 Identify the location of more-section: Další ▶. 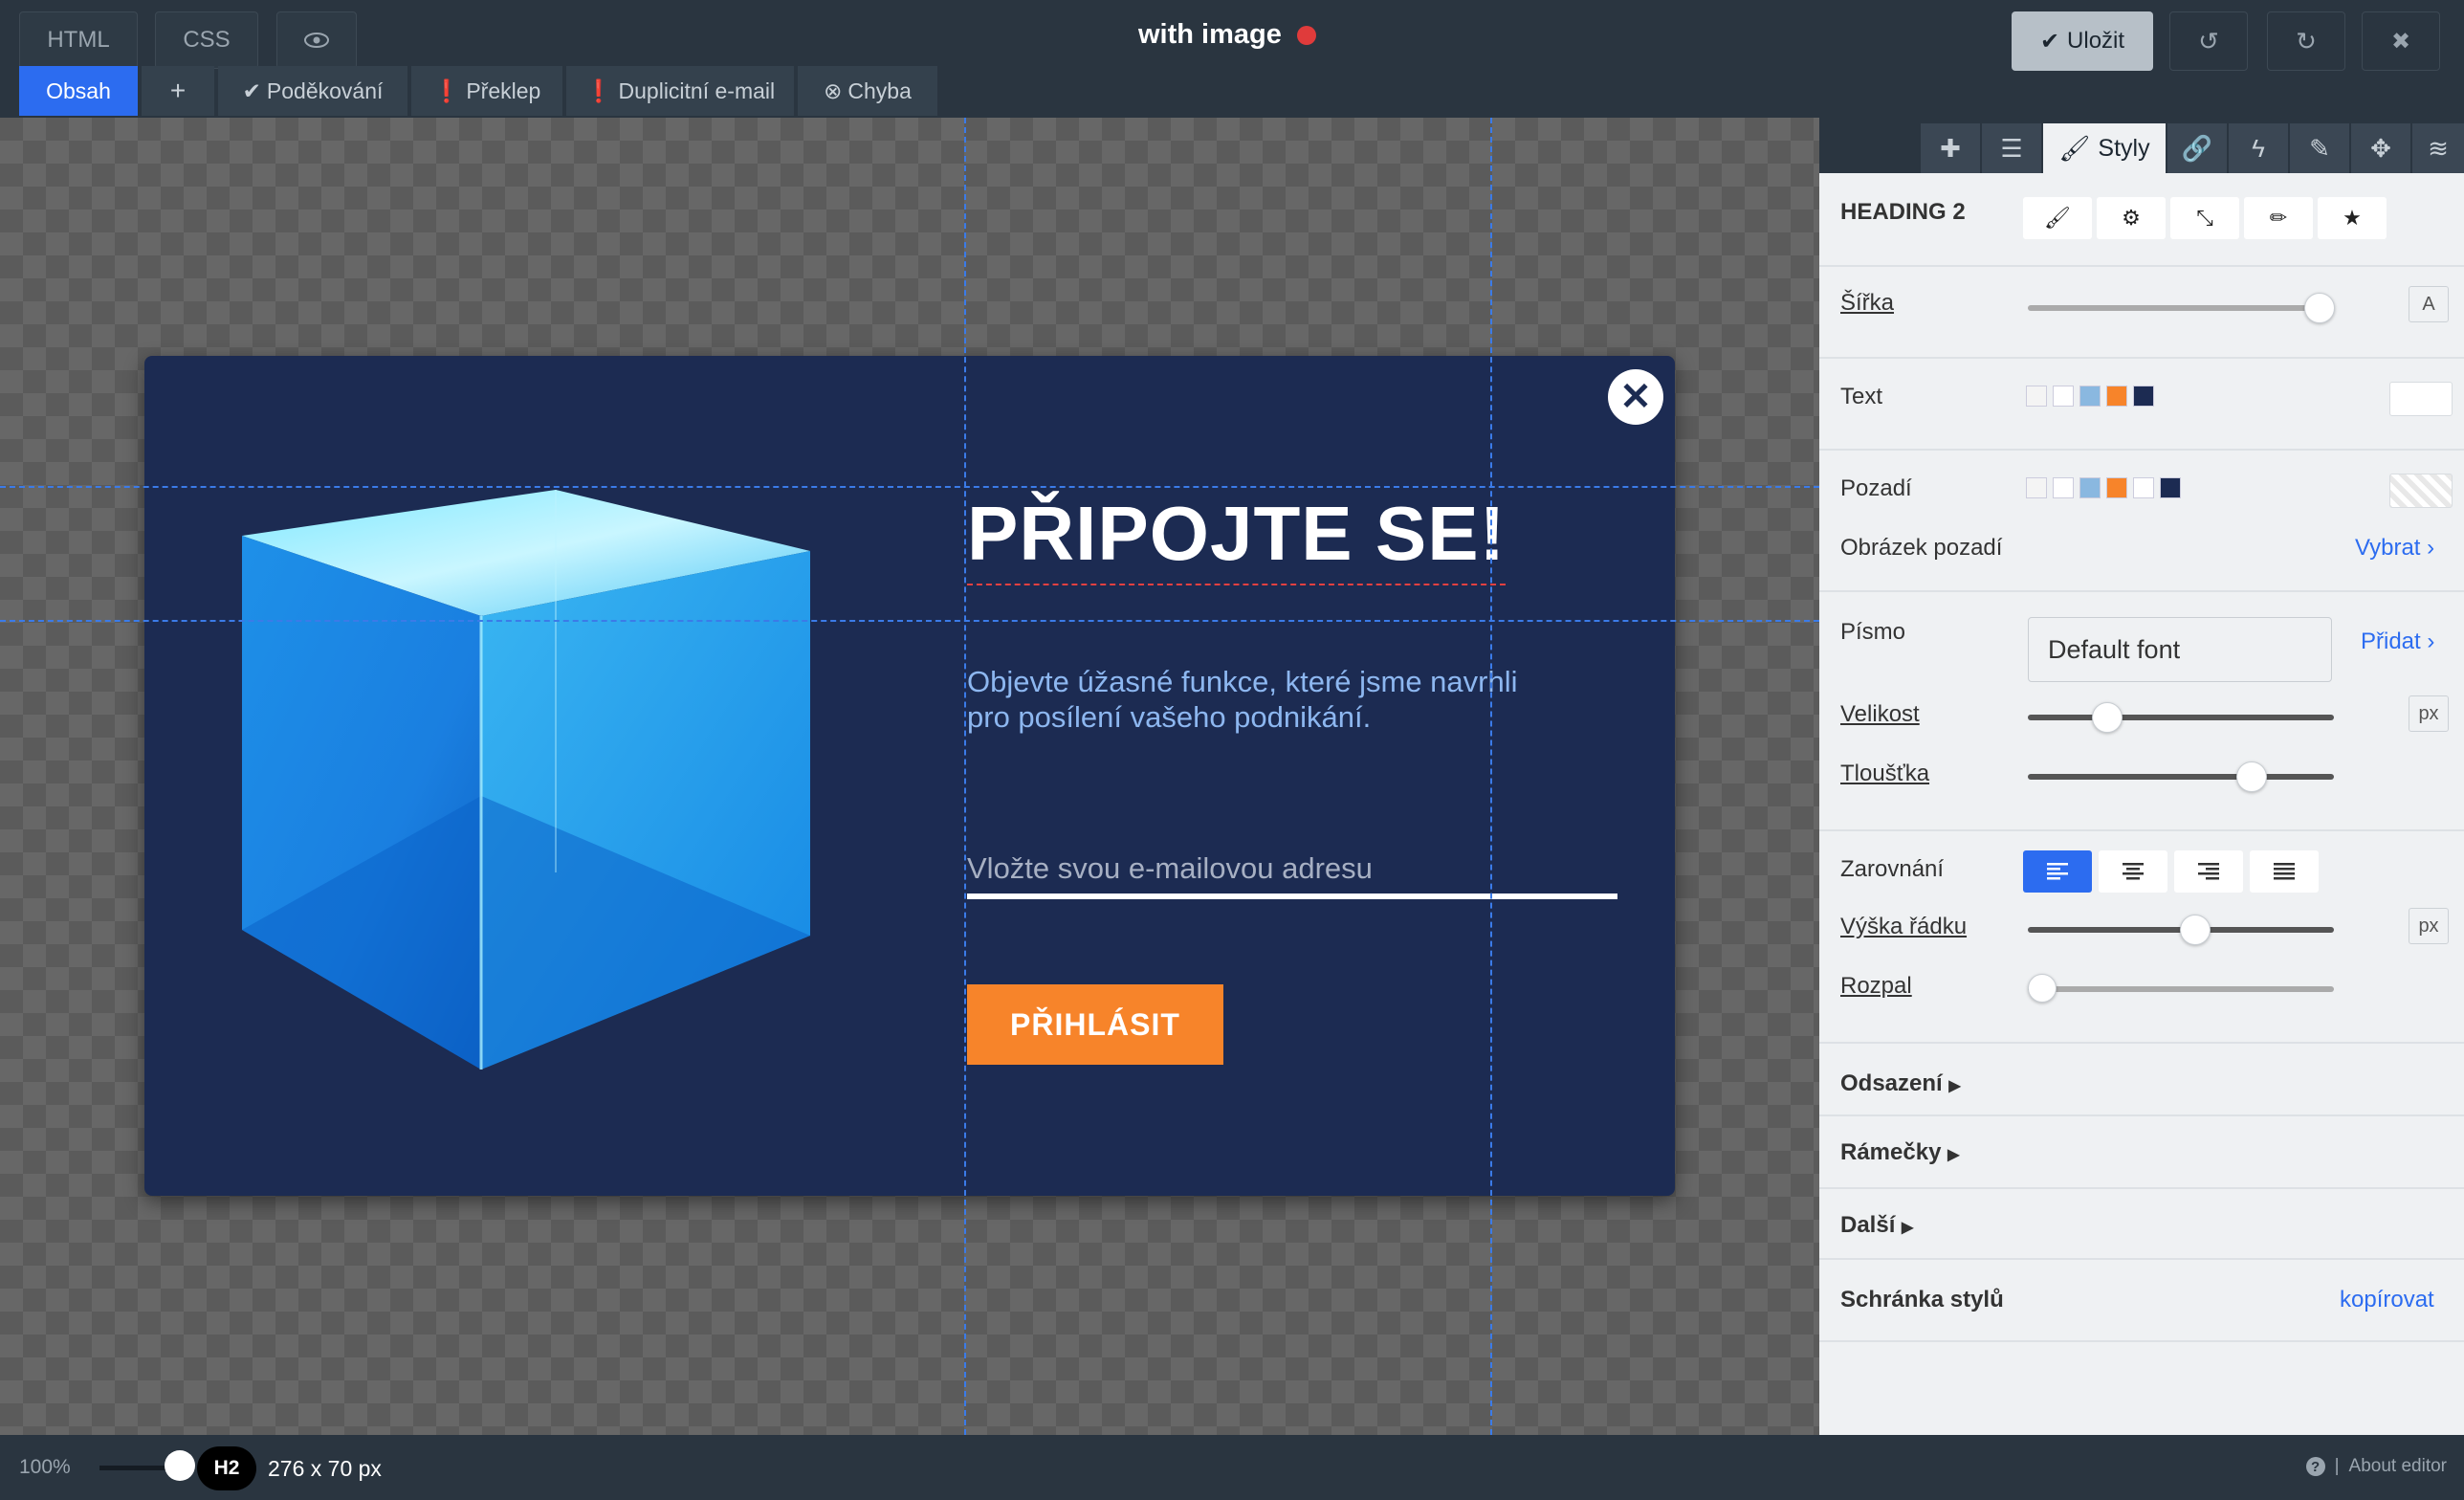
(2141, 1224).